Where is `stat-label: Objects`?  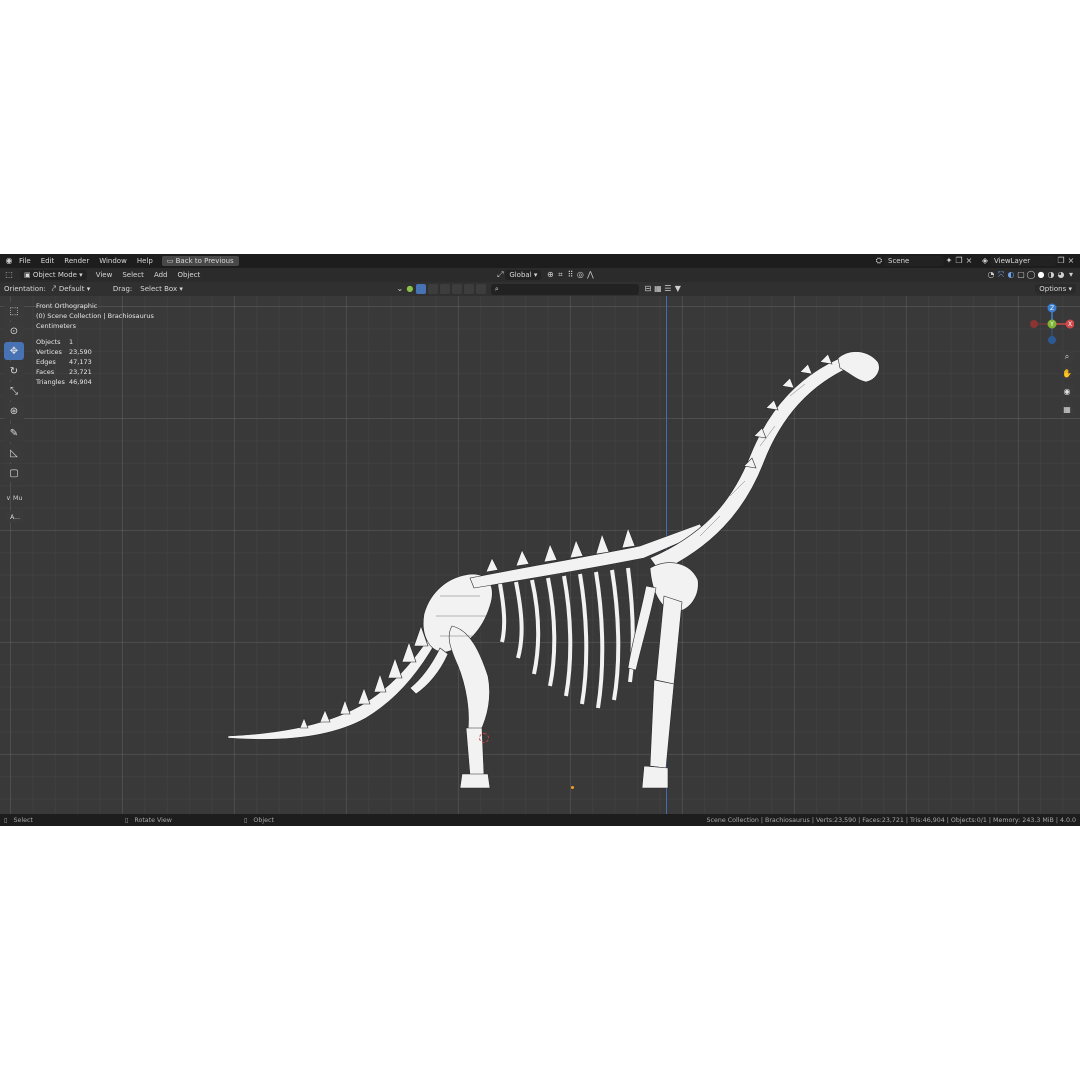 stat-label: Objects is located at coordinates (48, 342).